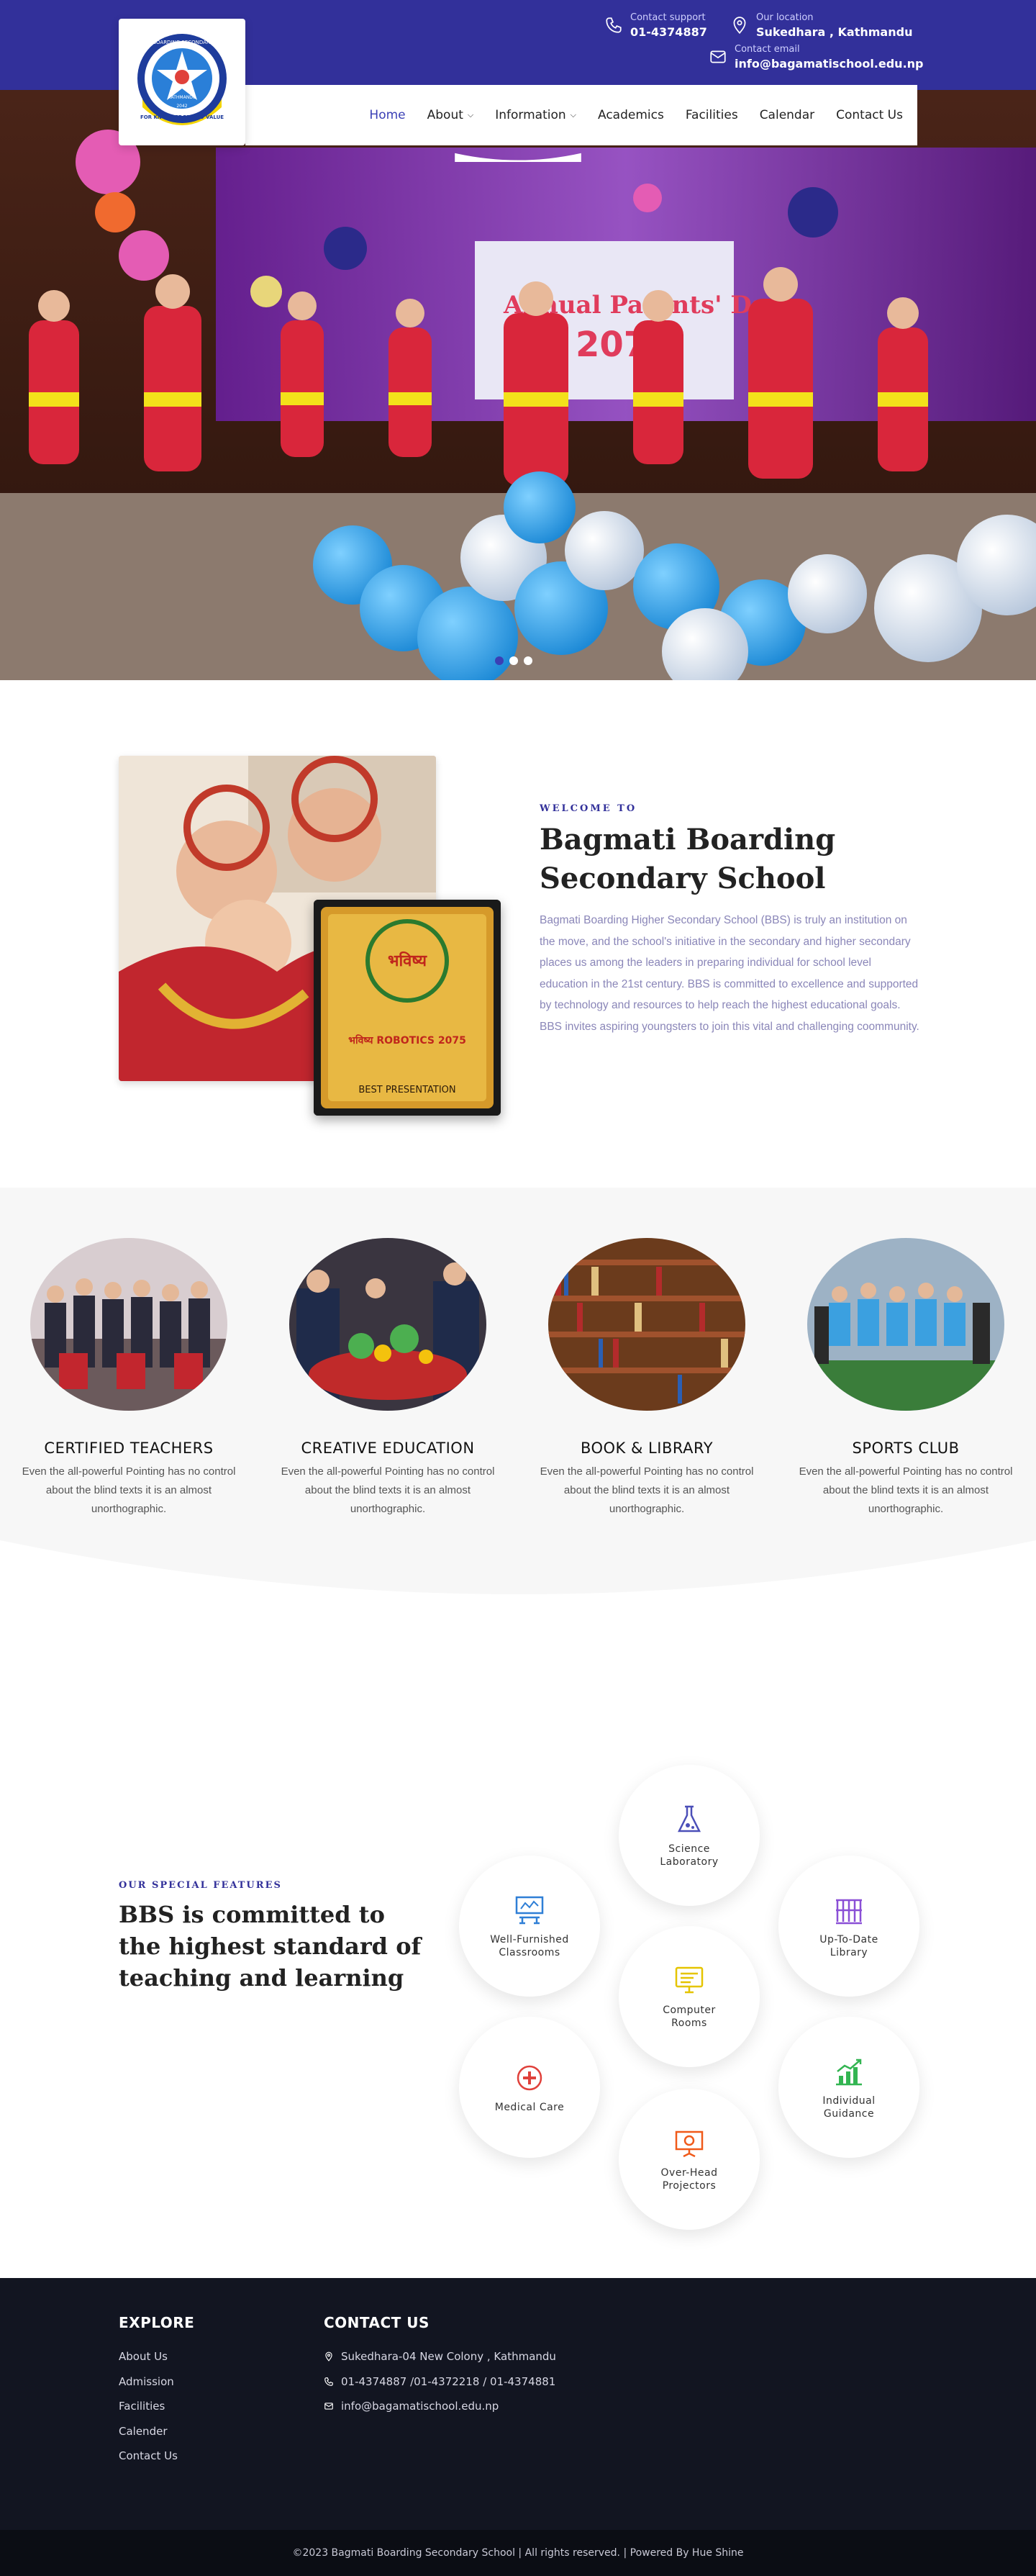 The width and height of the screenshot is (1036, 2576). What do you see at coordinates (448, 2381) in the screenshot?
I see `footer-phones-text: 01-4374887 /01-4372218 / 01-4374881` at bounding box center [448, 2381].